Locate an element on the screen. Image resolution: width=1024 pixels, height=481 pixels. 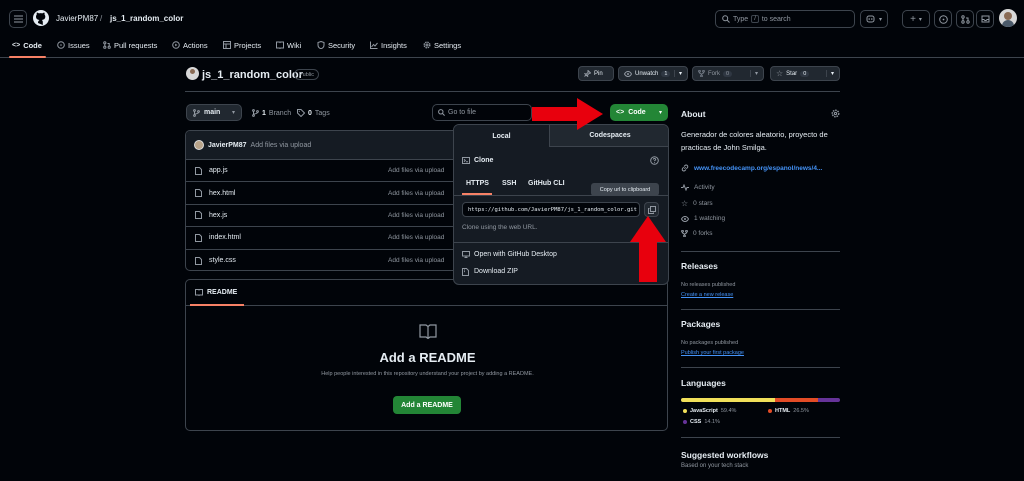
annotation-arrow-up is located at coordinates (648, 249).